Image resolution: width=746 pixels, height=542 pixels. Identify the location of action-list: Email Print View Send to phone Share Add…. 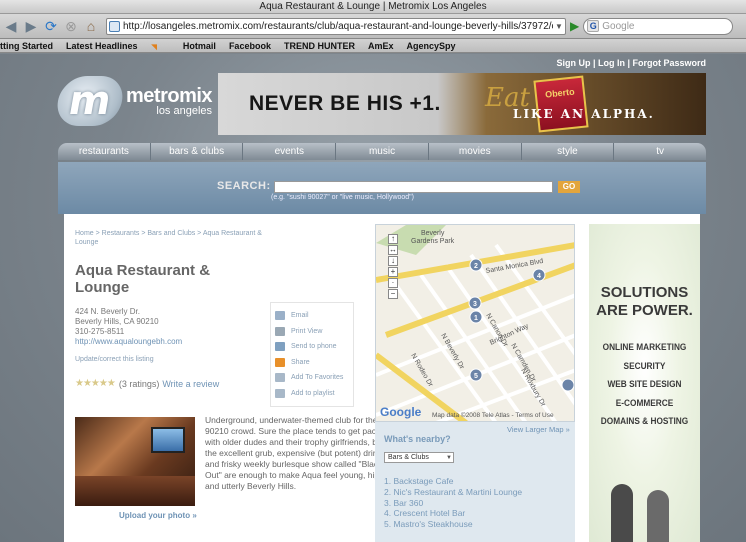
(312, 354).